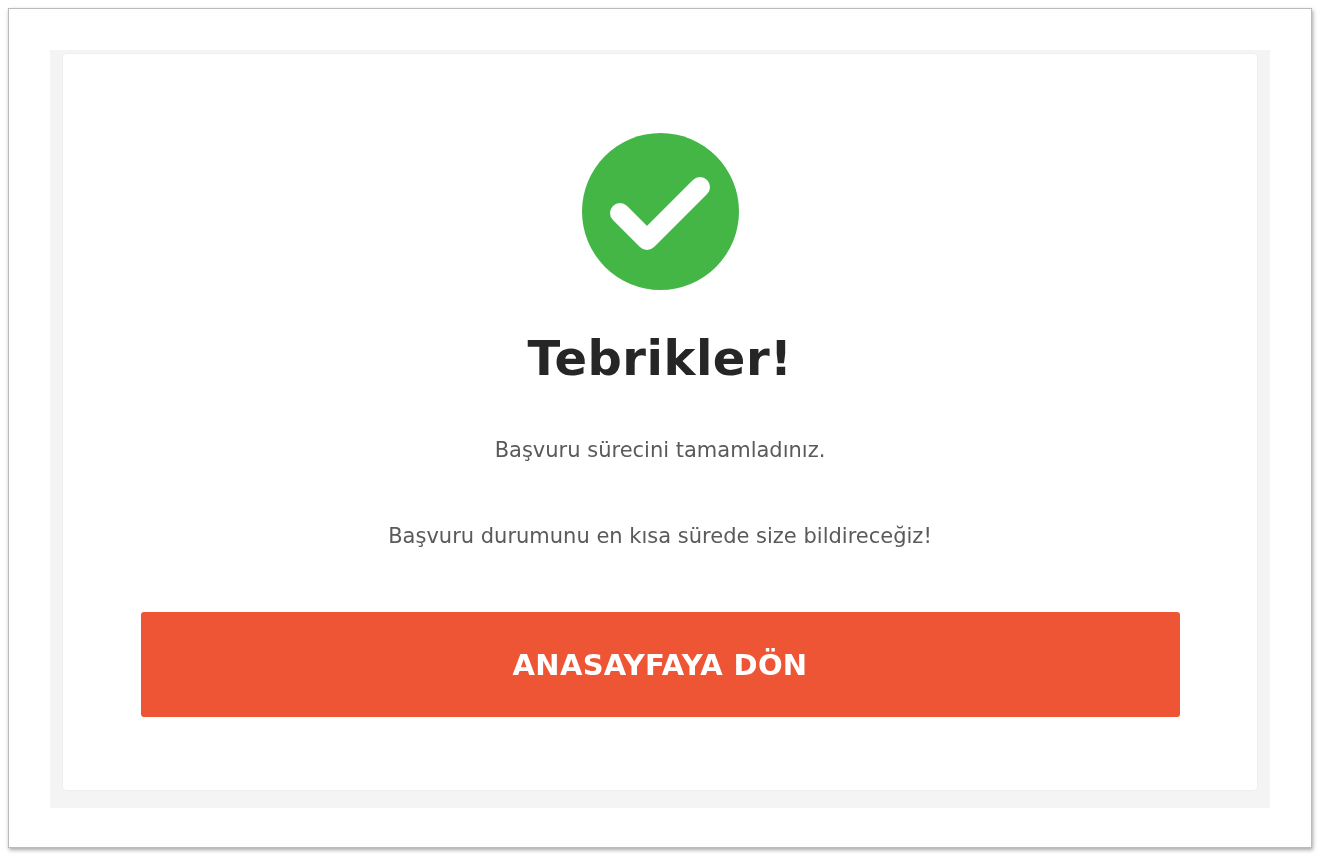 This screenshot has height=859, width=1320. Describe the element at coordinates (660, 450) in the screenshot. I see `message: Başvuru sürecini tamamladınız.` at that location.